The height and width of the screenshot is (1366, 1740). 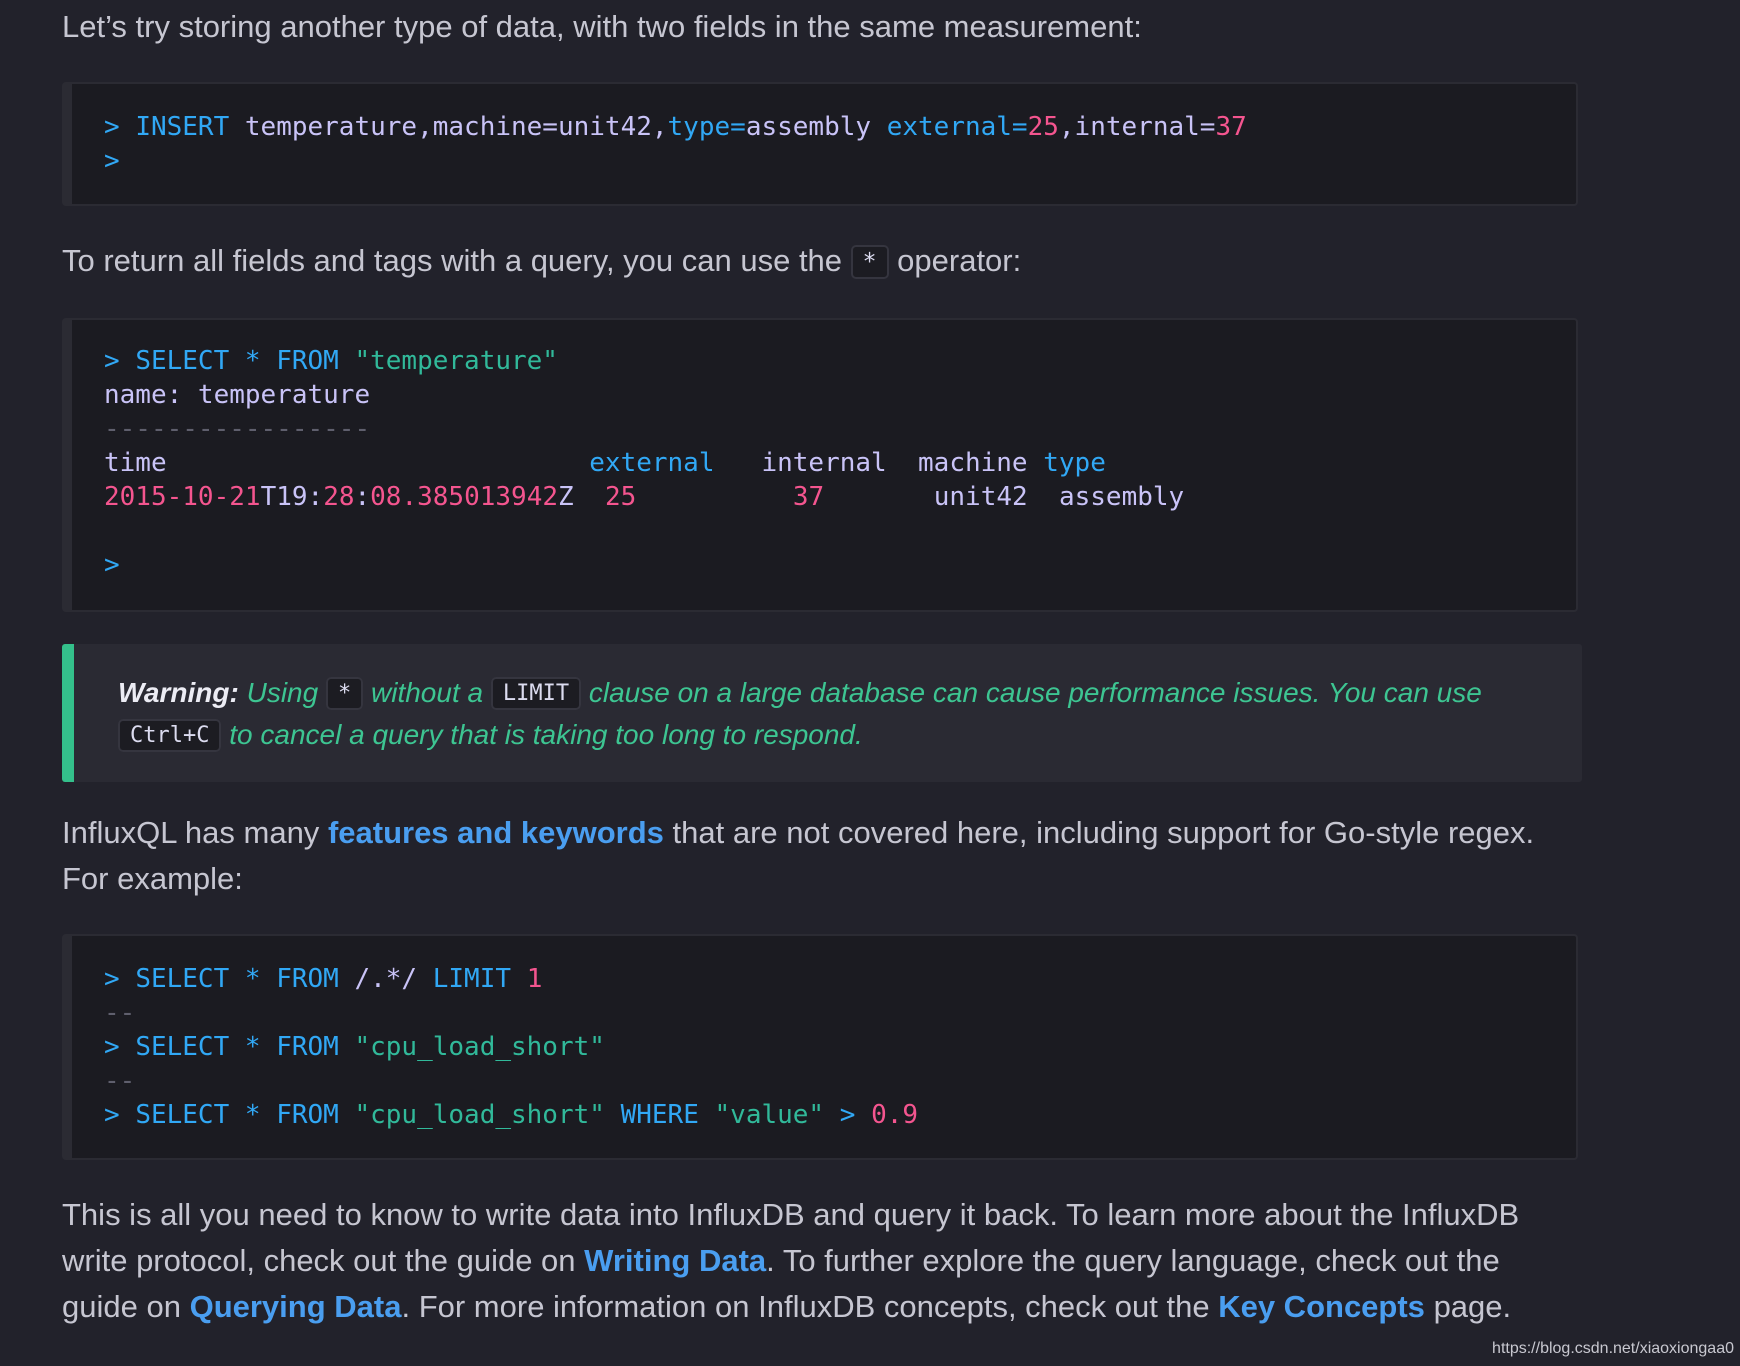 I want to click on paragraph-text: operator:, so click(x=959, y=260).